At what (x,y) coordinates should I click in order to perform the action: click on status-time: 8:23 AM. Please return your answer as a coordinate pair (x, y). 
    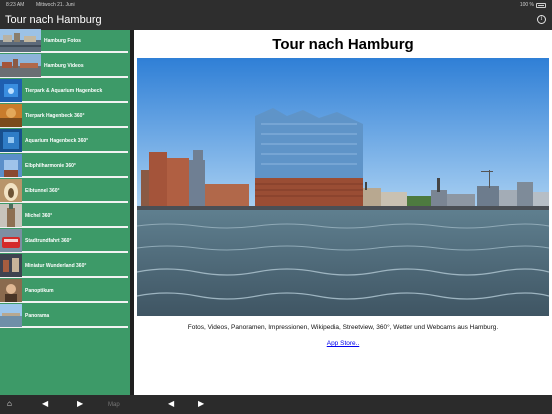
    Looking at the image, I should click on (15, 5).